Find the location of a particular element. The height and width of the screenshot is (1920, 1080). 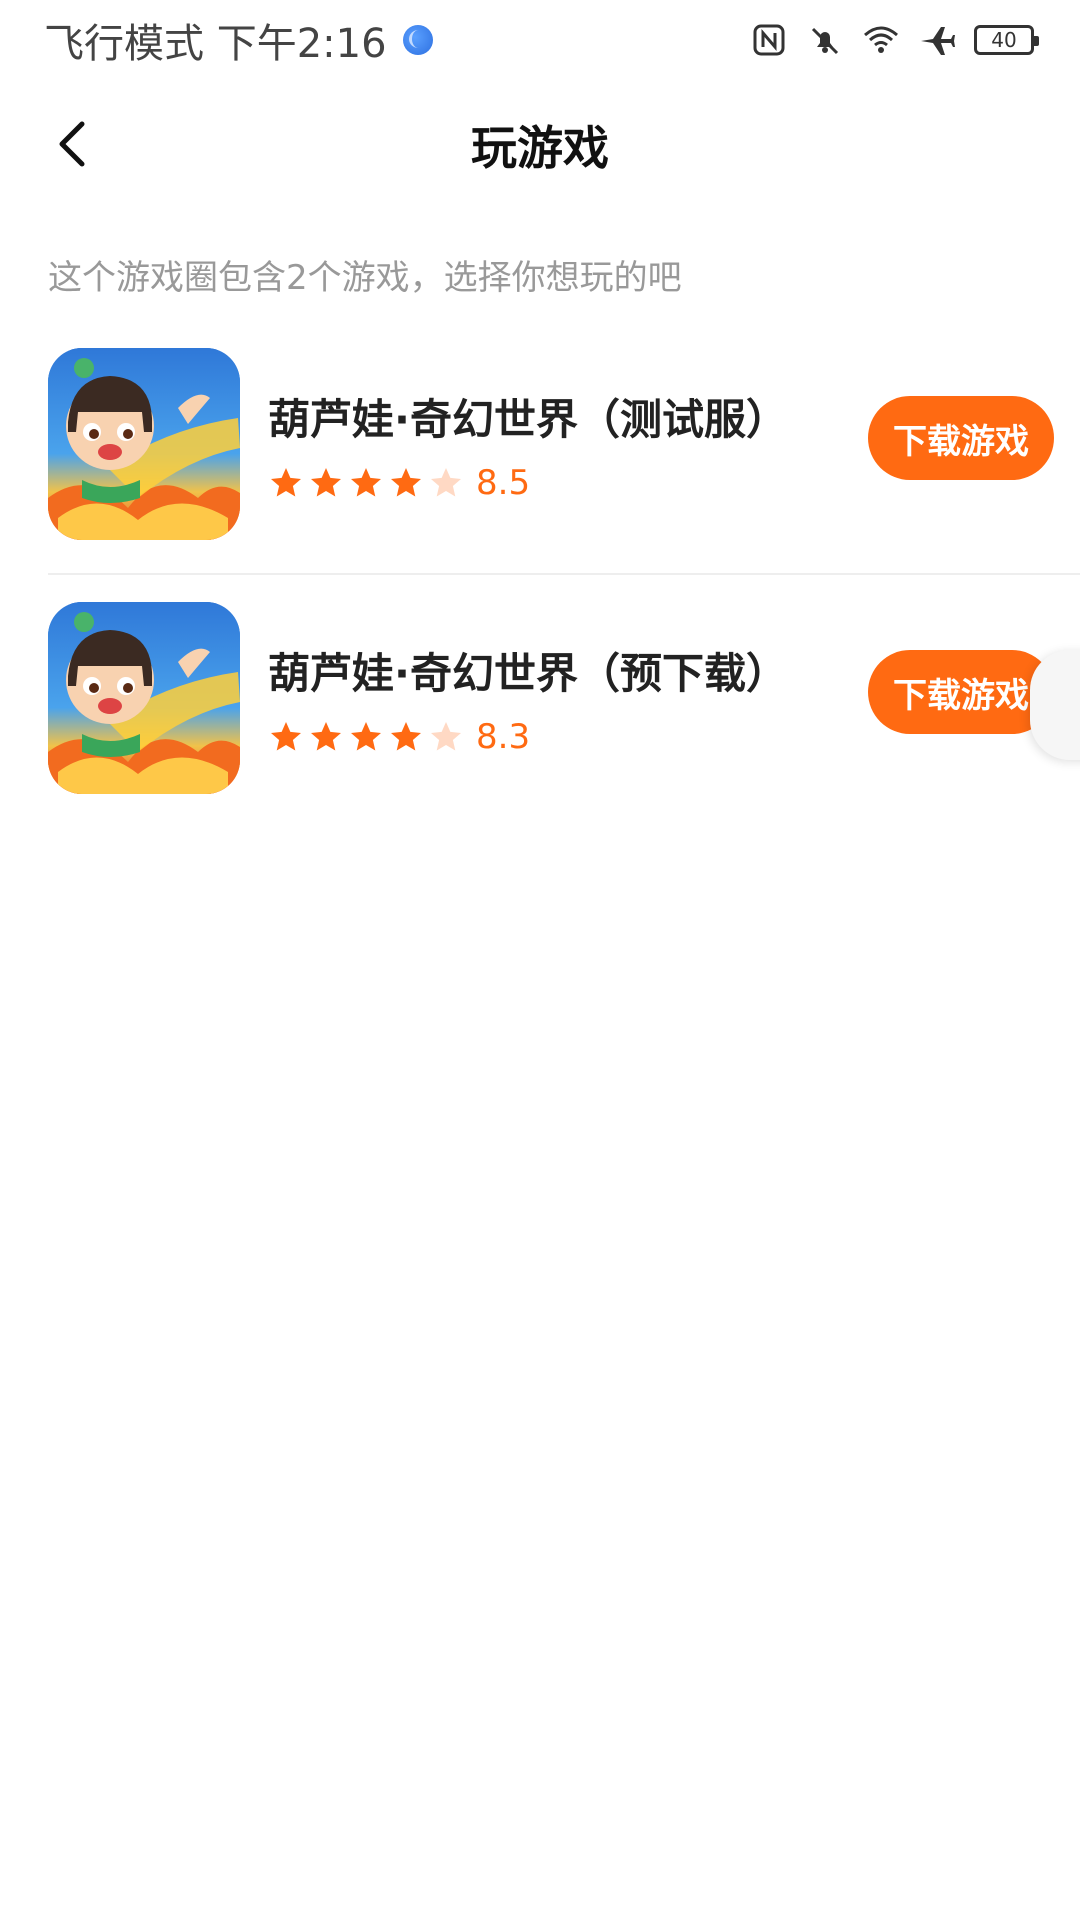

status-left: 飞行模式 下午2:16 is located at coordinates (238, 40).